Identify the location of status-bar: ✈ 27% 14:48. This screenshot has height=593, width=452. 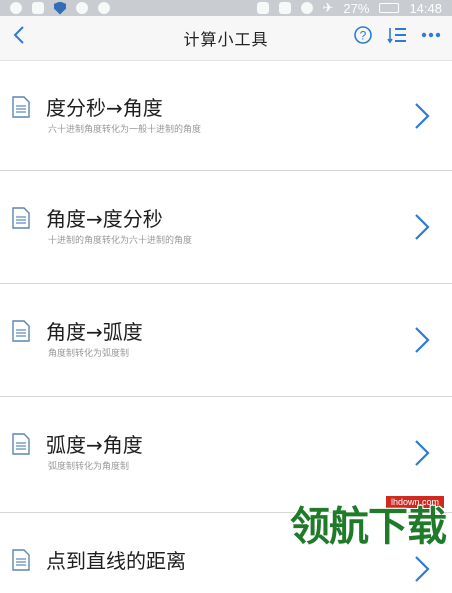
(226, 8).